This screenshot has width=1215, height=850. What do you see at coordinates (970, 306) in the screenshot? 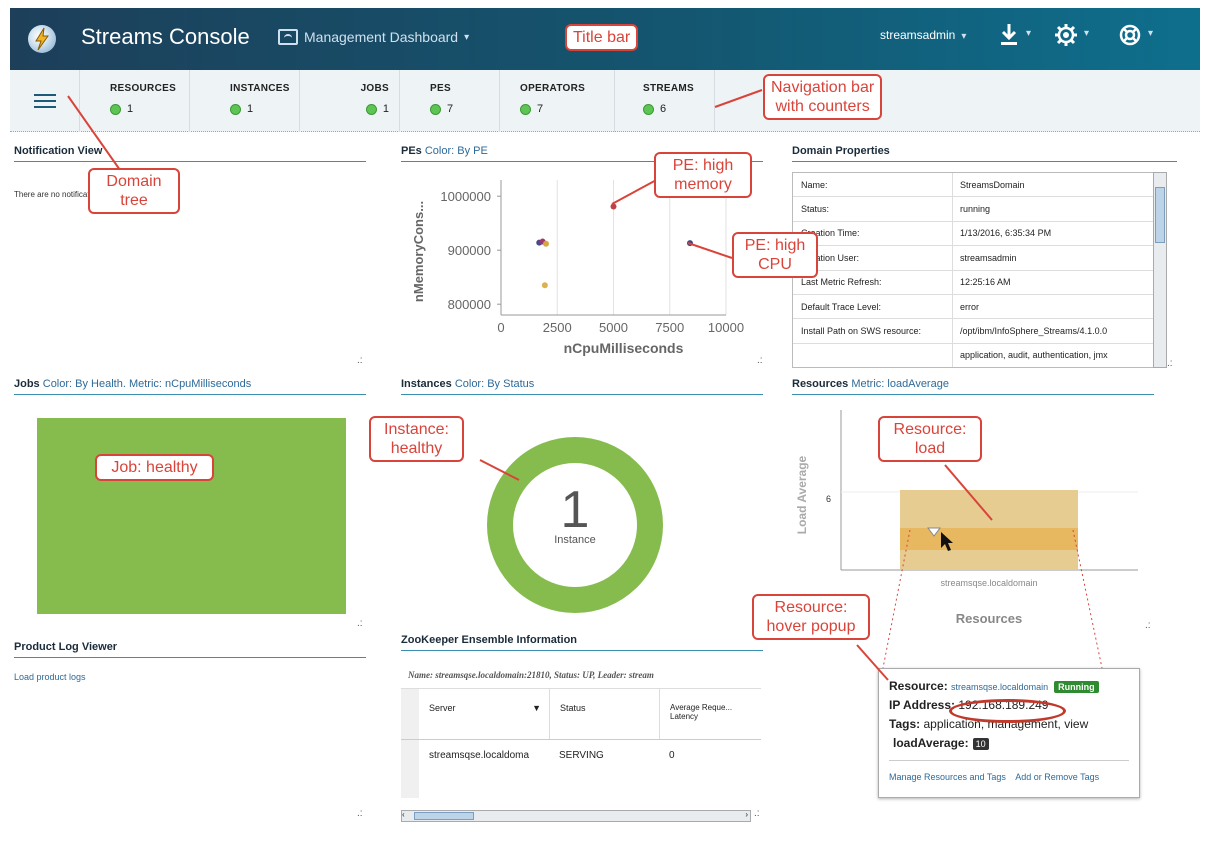
I see `property-value: error` at bounding box center [970, 306].